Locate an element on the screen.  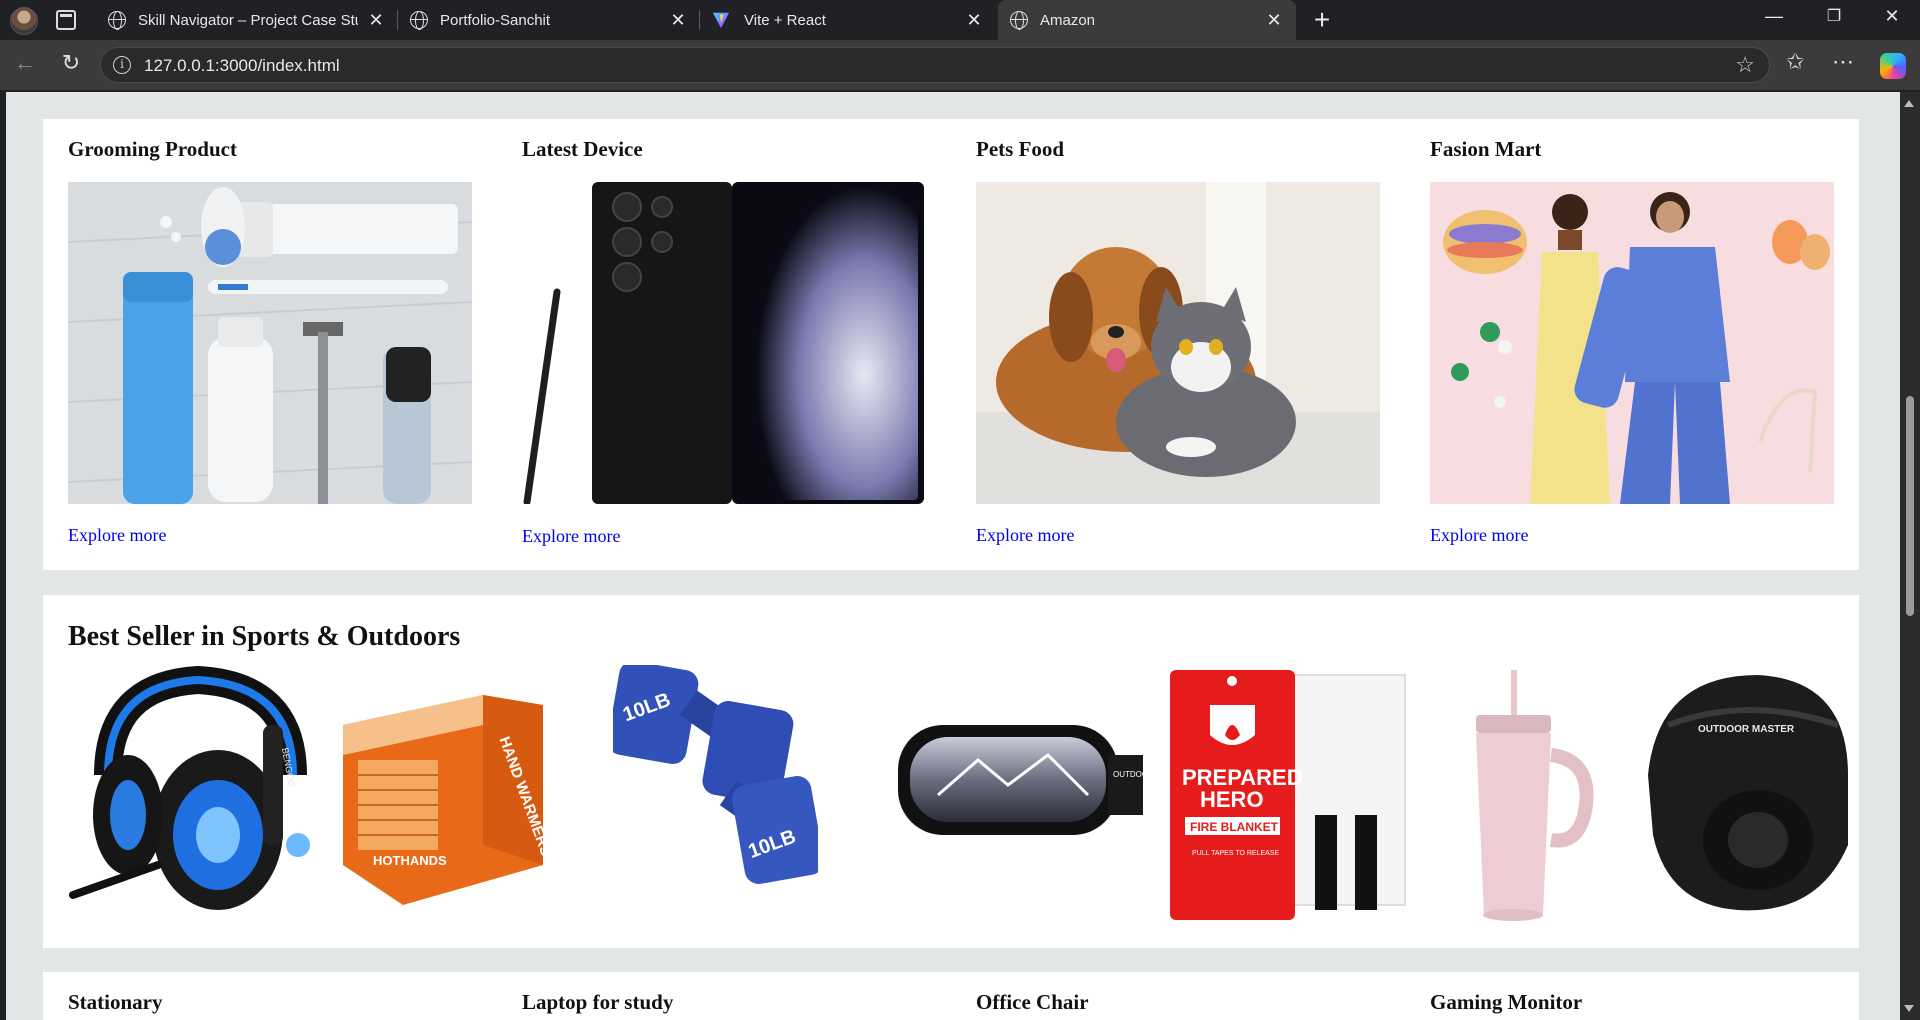
tab-amazon: Amazon ✕ is located at coordinates (1147, 20).